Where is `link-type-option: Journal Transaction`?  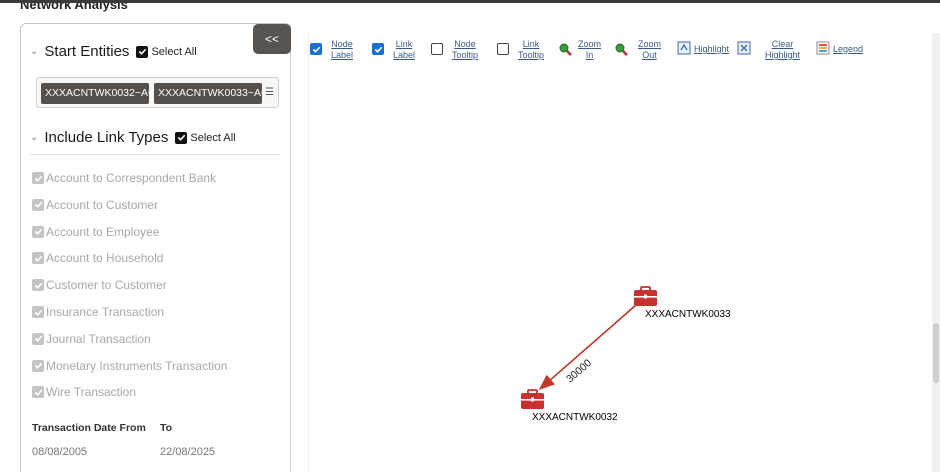
link-type-option: Journal Transaction is located at coordinates (91, 339).